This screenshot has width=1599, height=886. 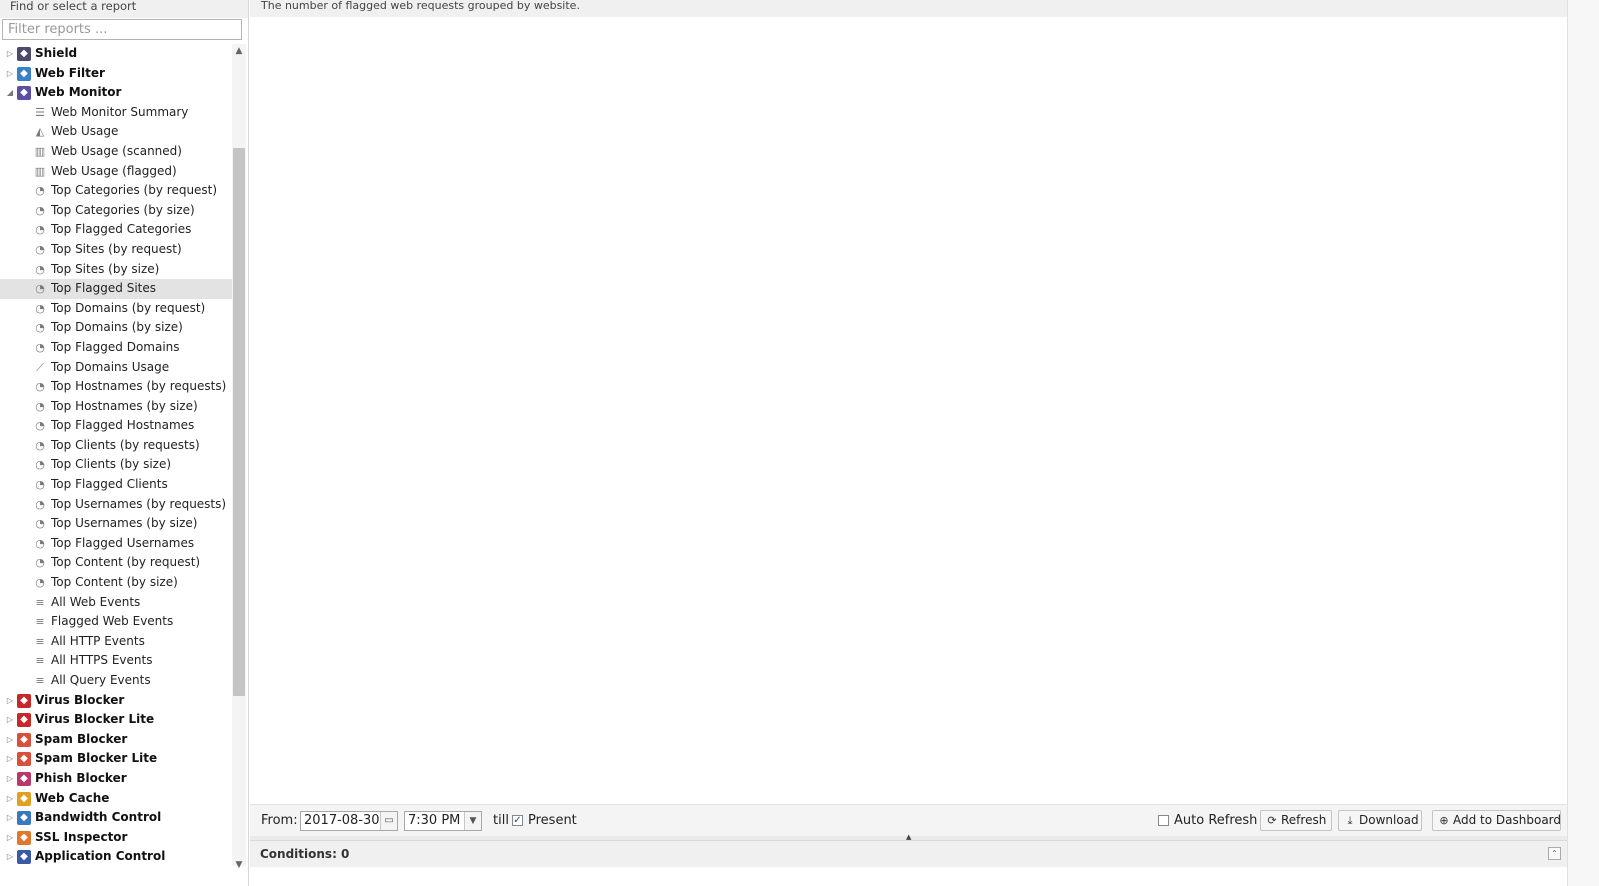 I want to click on tree-report-item: ◔ Top Hostnames (by requests), so click(x=116, y=387).